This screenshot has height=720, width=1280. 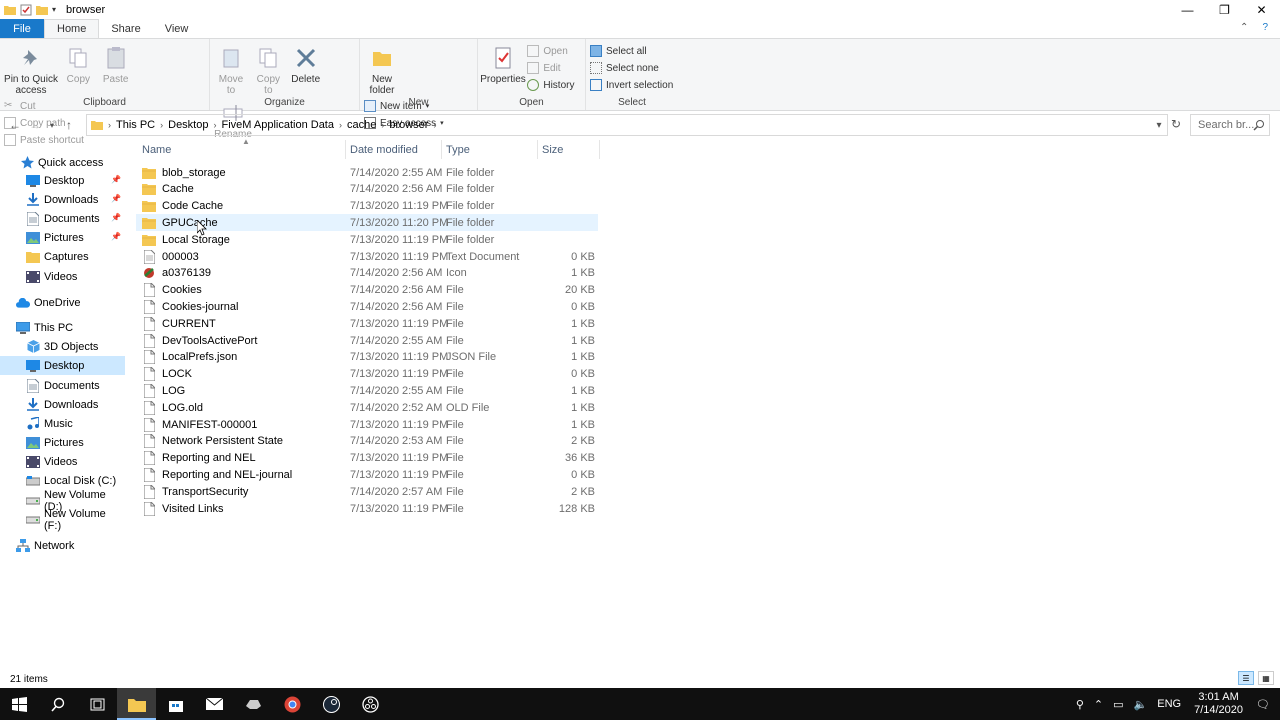 What do you see at coordinates (367, 189) in the screenshot?
I see `table-row: Cache 7/14/2020 2:56 AM File folder` at bounding box center [367, 189].